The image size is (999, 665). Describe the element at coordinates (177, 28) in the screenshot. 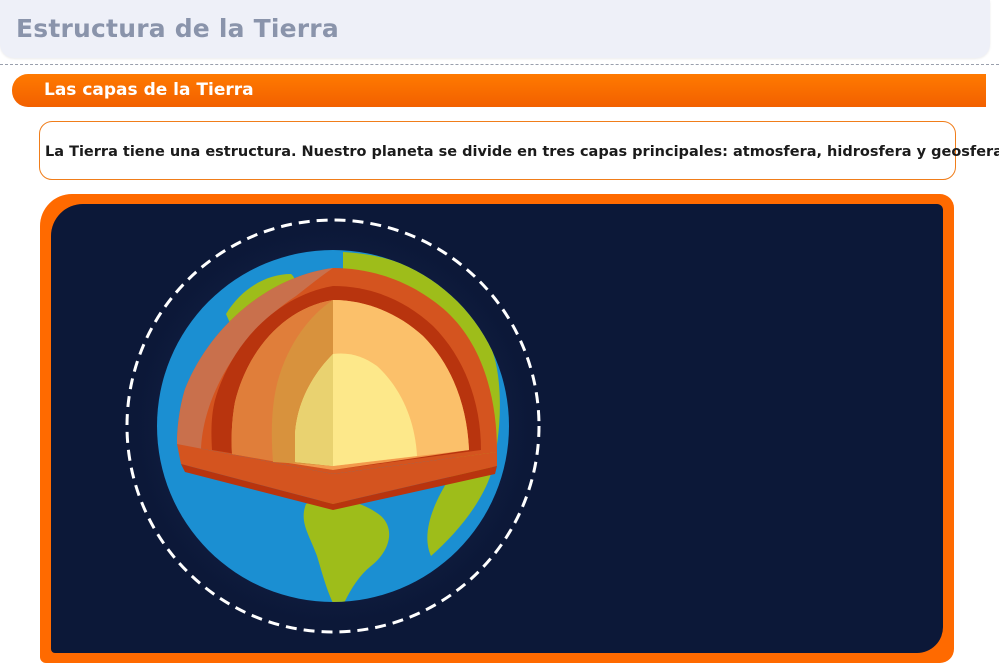

I see `page-title: Estructura de la Tierra` at that location.